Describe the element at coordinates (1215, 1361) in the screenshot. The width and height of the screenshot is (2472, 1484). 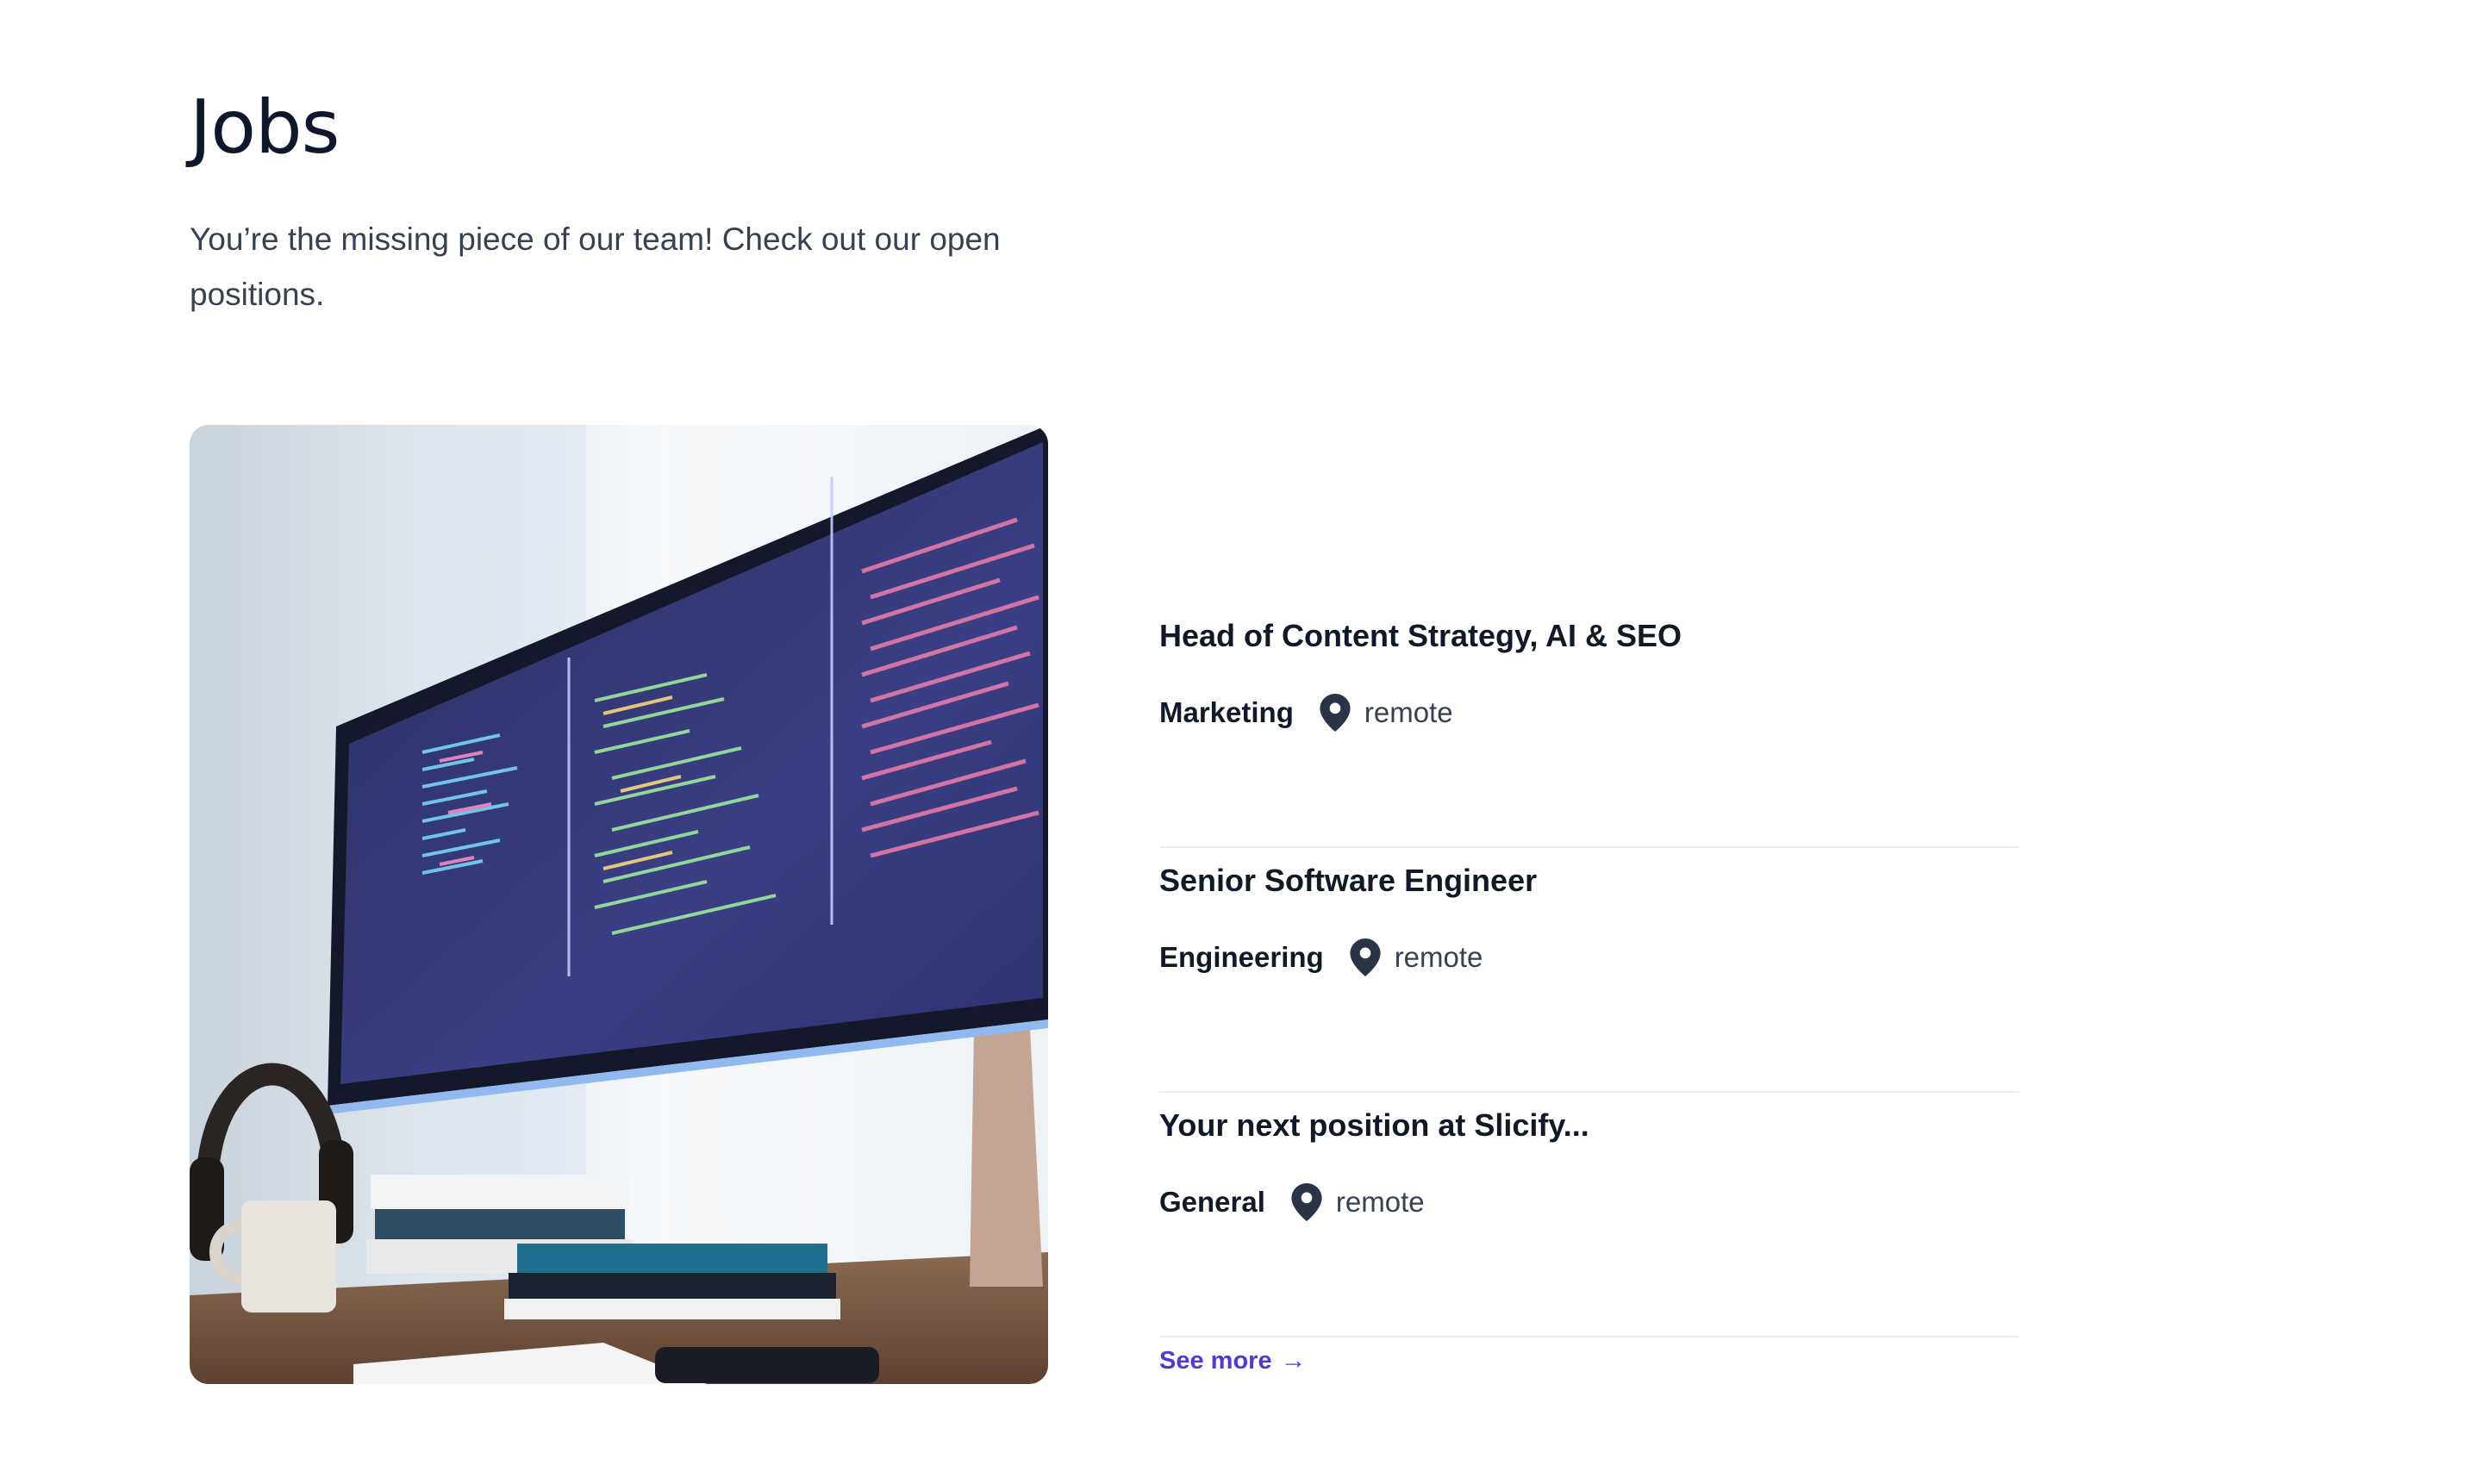
I see `see-more-label: See more` at that location.